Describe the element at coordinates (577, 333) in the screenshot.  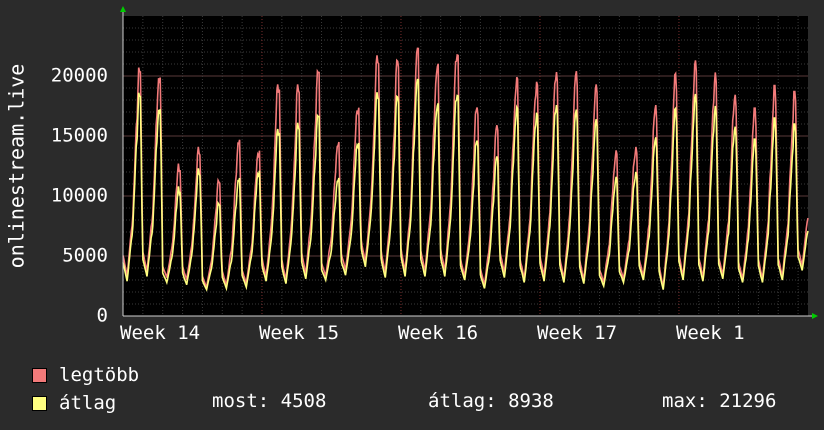
I see `x-tick-label: Week 17` at that location.